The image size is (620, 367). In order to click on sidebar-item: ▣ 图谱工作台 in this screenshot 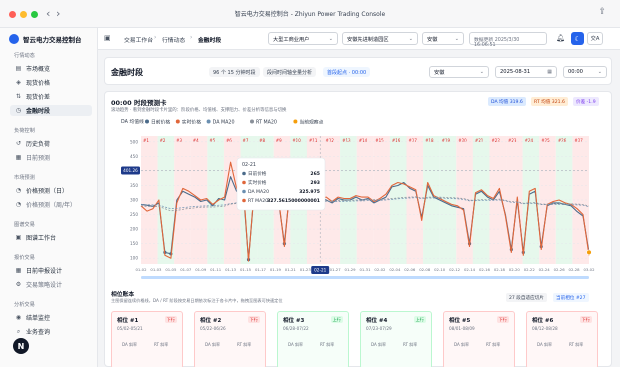, I will do `click(51, 237)`.